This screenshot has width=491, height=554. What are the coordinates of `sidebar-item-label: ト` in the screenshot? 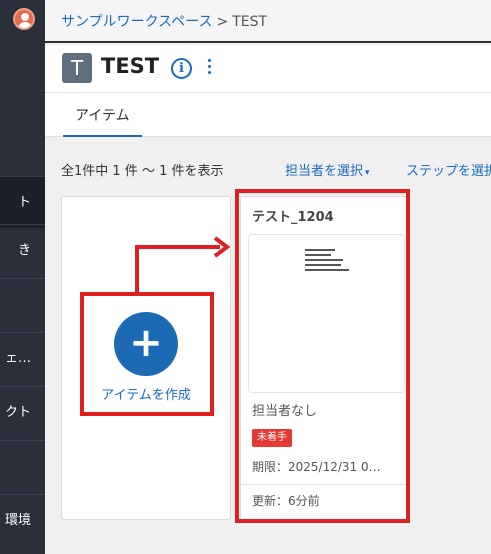 It's located at (24, 202).